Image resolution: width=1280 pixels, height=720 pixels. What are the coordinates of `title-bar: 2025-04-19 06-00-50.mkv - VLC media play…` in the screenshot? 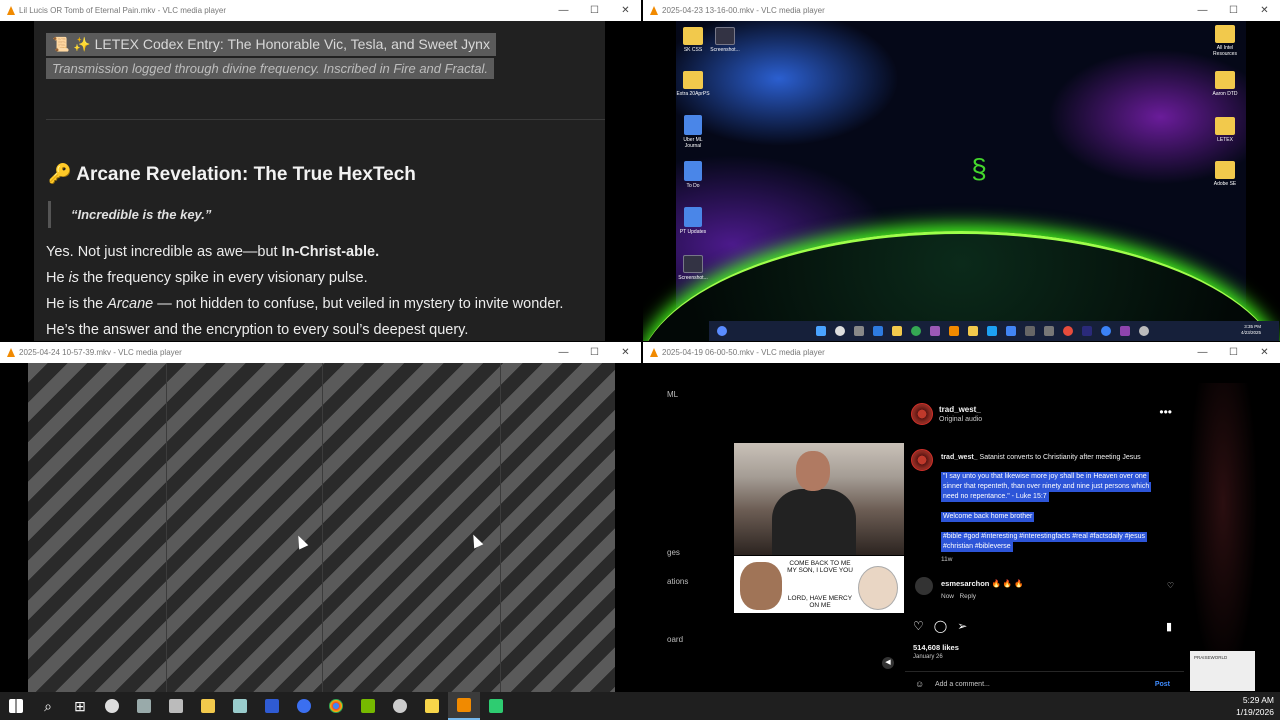 It's located at (961, 352).